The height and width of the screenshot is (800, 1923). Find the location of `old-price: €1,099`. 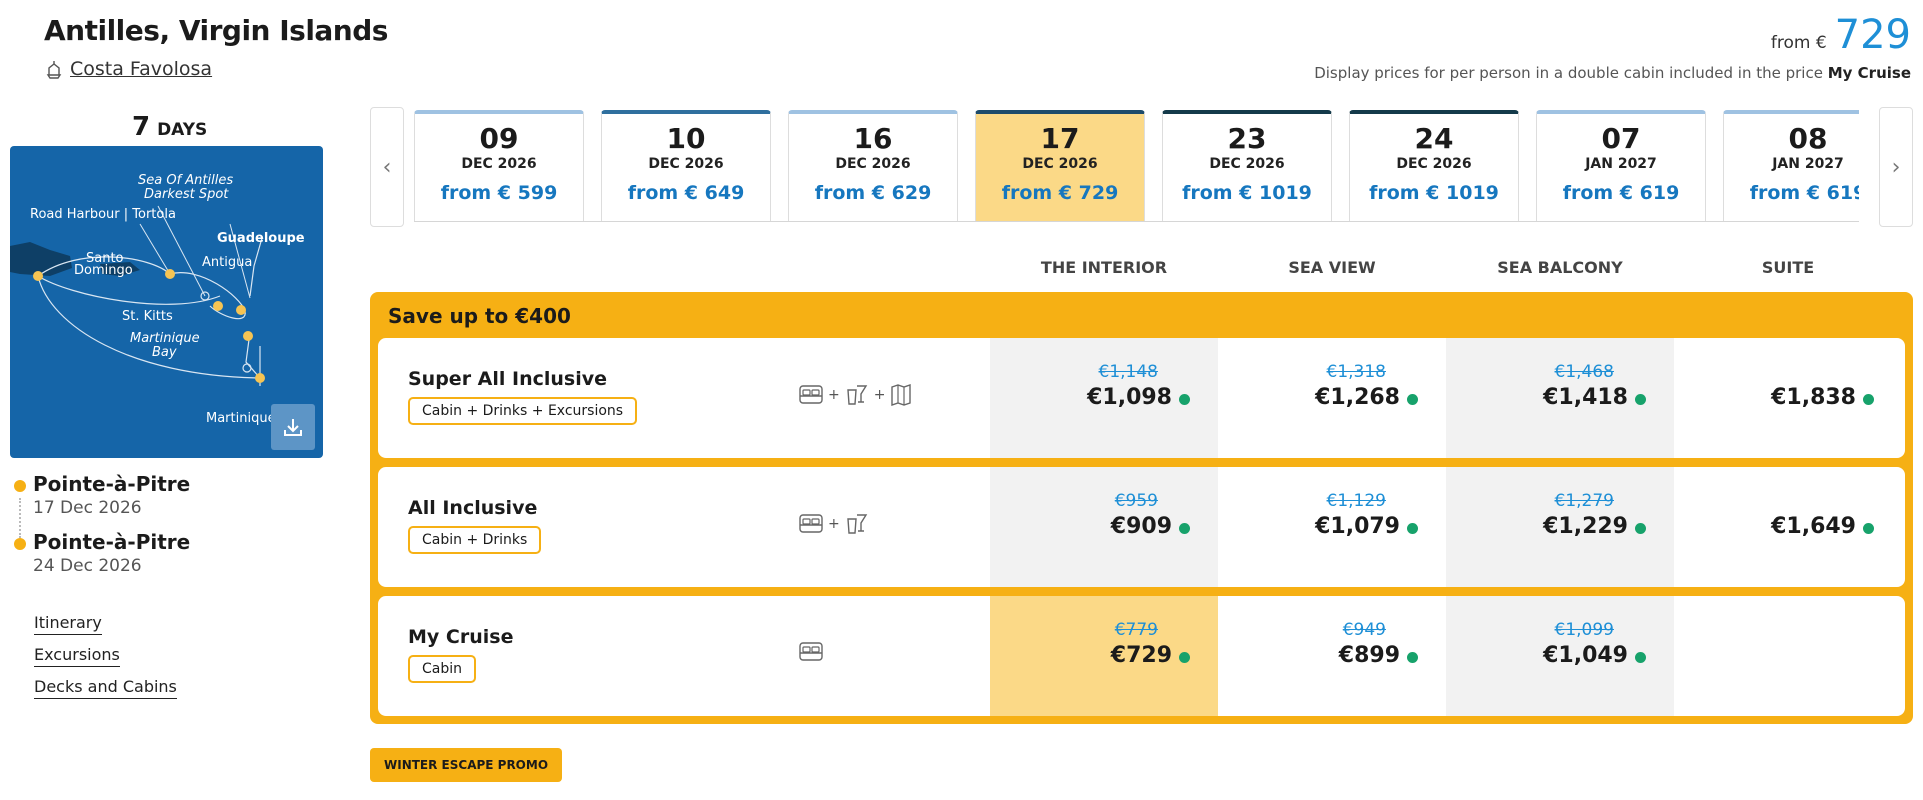

old-price: €1,099 is located at coordinates (1584, 630).